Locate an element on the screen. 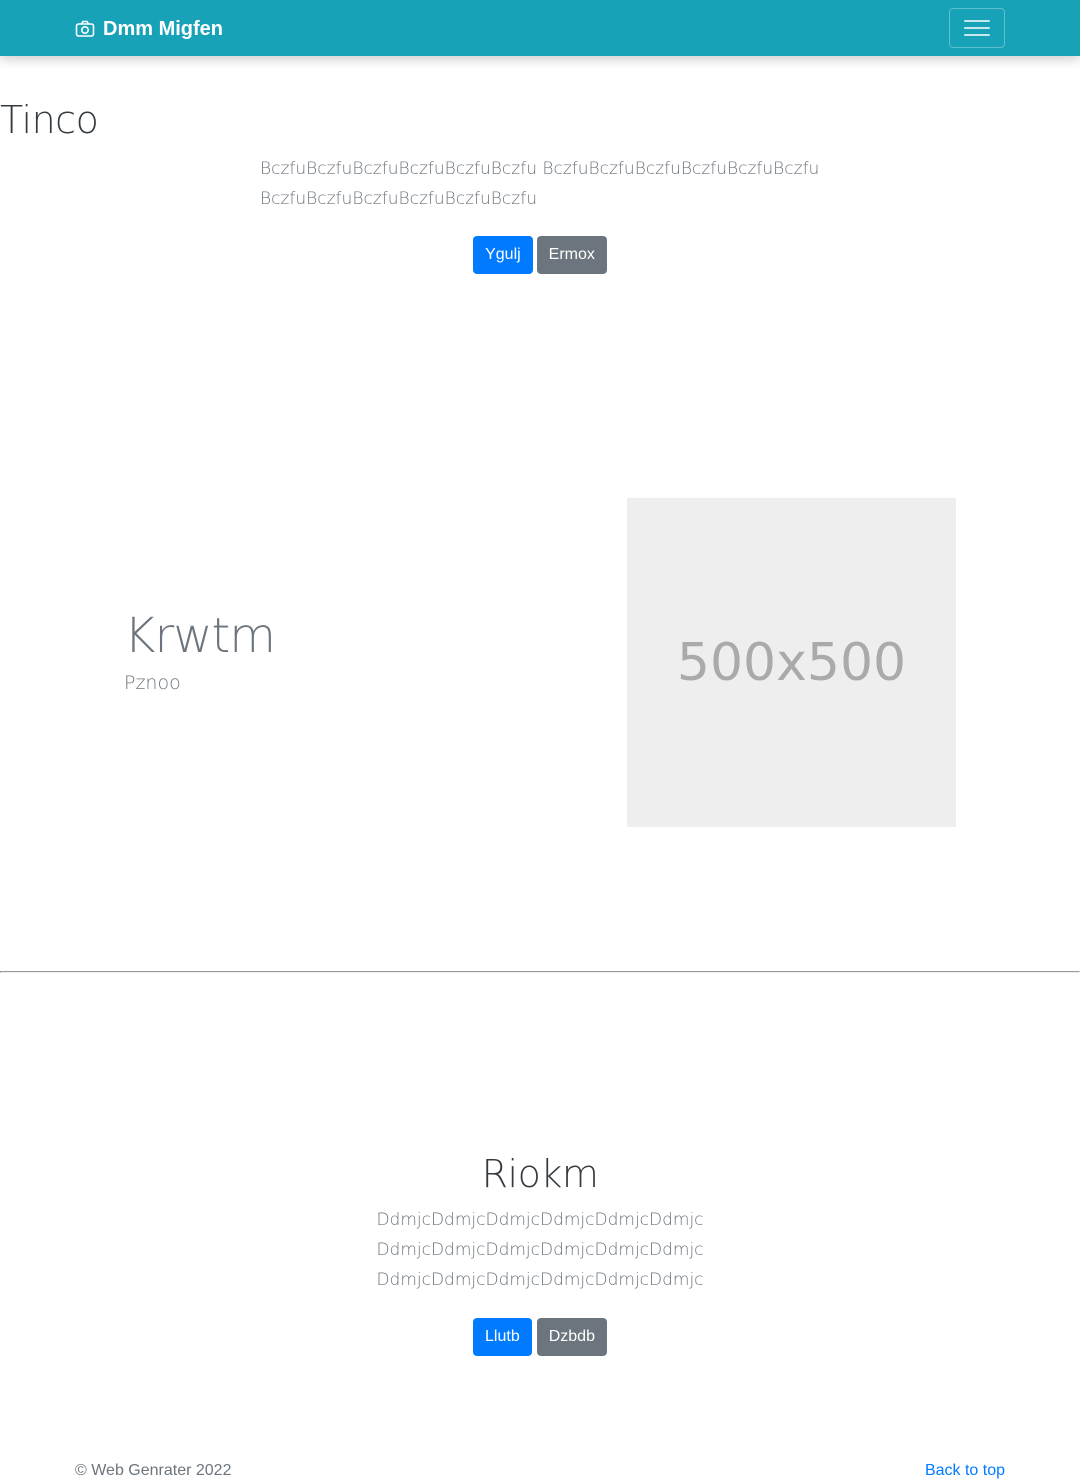 The width and height of the screenshot is (1080, 1484). feature-heading: Krwtm is located at coordinates (200, 636).